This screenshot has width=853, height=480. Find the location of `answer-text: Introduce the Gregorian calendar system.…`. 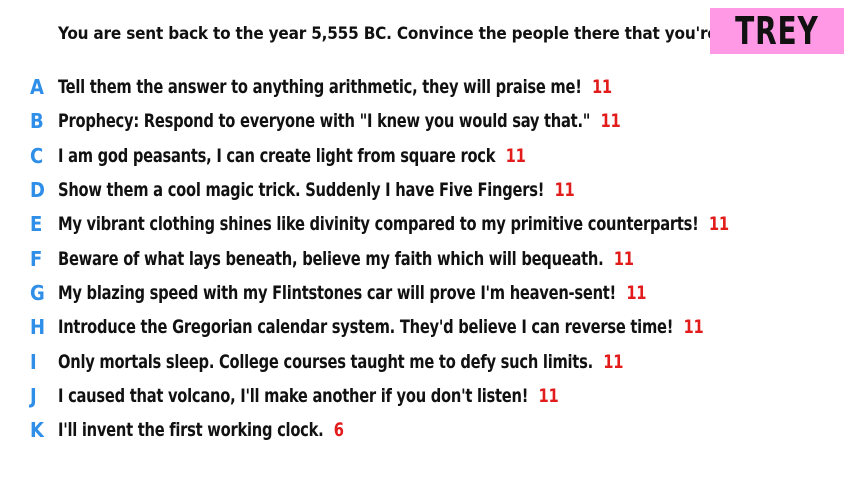

answer-text: Introduce the Gregorian calendar system.… is located at coordinates (381, 327).